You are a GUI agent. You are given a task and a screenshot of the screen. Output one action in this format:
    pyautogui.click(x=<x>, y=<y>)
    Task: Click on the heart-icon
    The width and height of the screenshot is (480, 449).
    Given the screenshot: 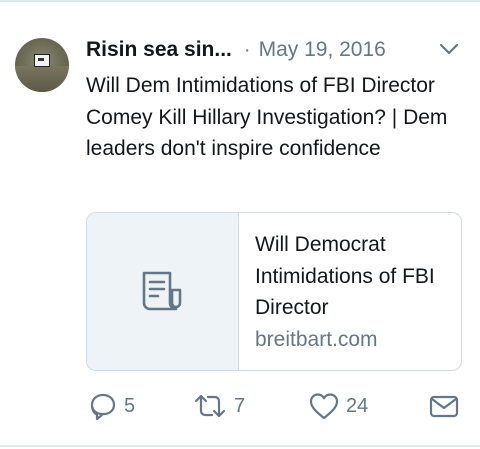 What is the action you would take?
    pyautogui.click(x=324, y=406)
    